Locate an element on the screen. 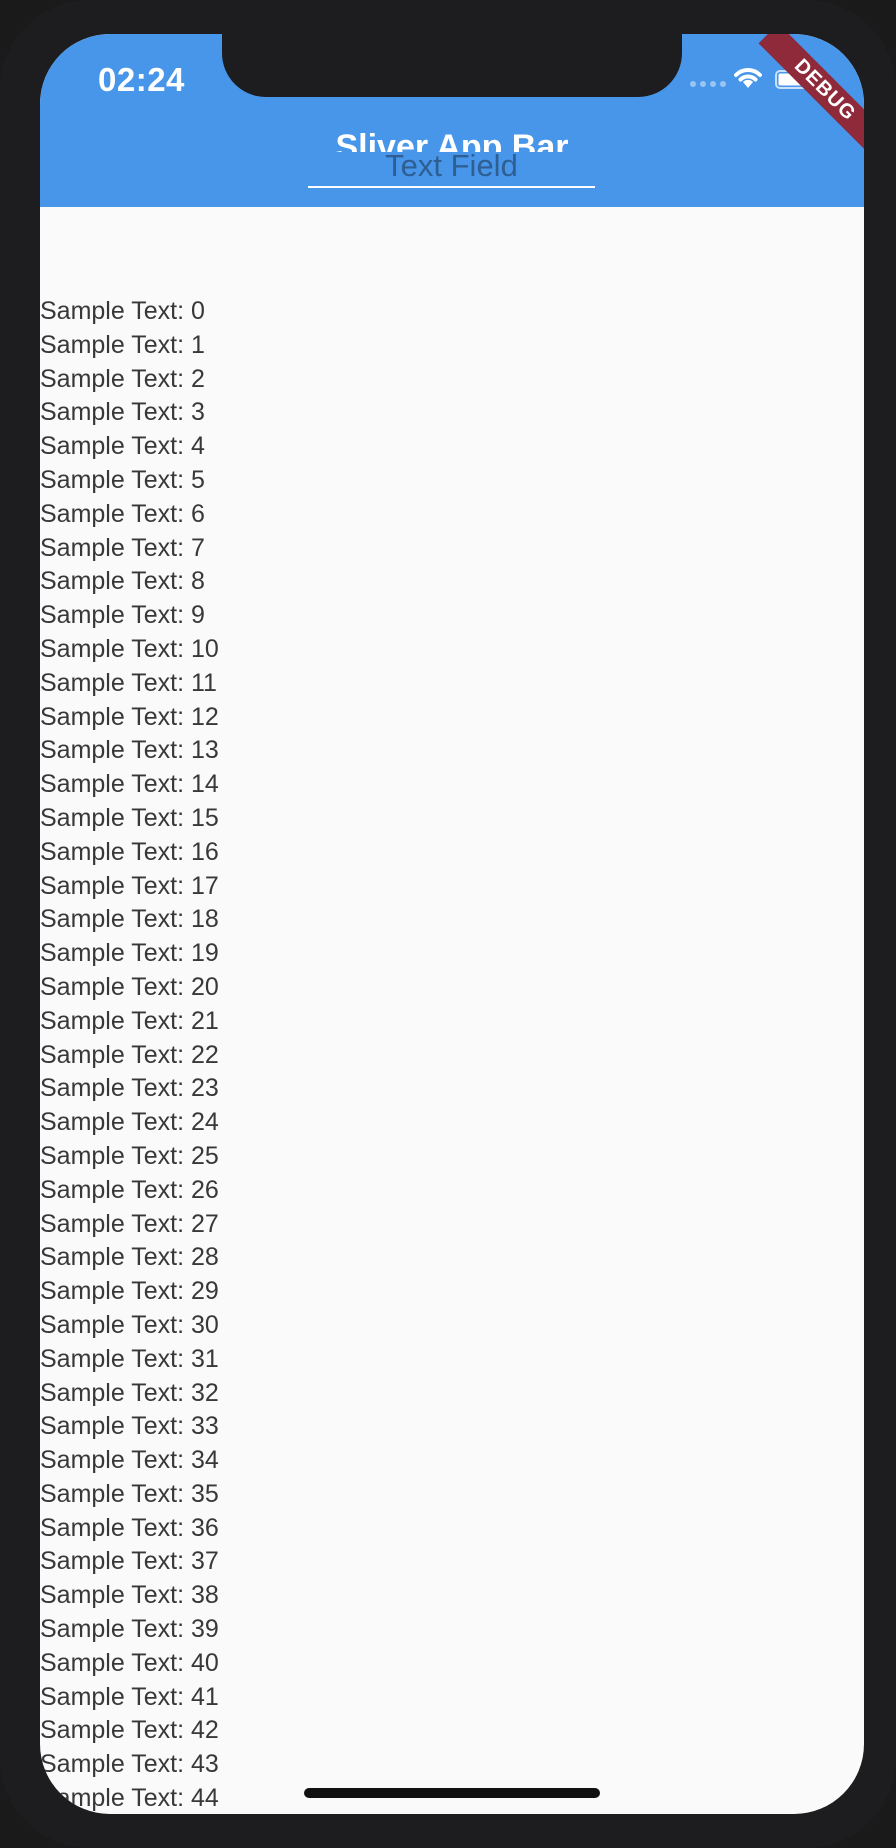 The height and width of the screenshot is (1848, 896). list-item: Sample Text: 24 is located at coordinates (129, 1122).